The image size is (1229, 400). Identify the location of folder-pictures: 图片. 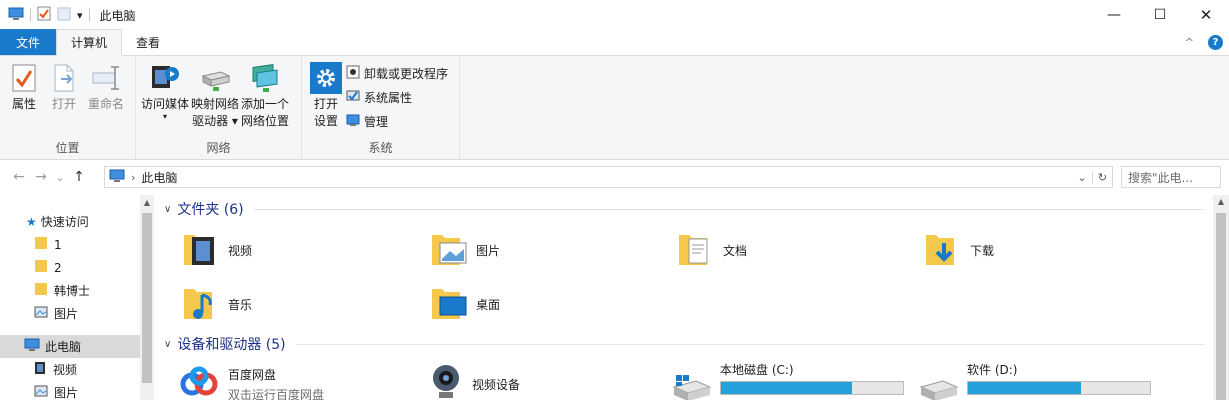
(465, 250).